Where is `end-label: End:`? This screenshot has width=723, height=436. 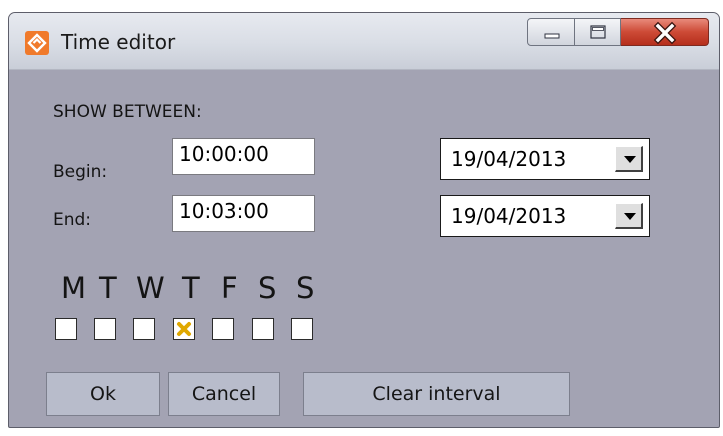
end-label: End: is located at coordinates (72, 220).